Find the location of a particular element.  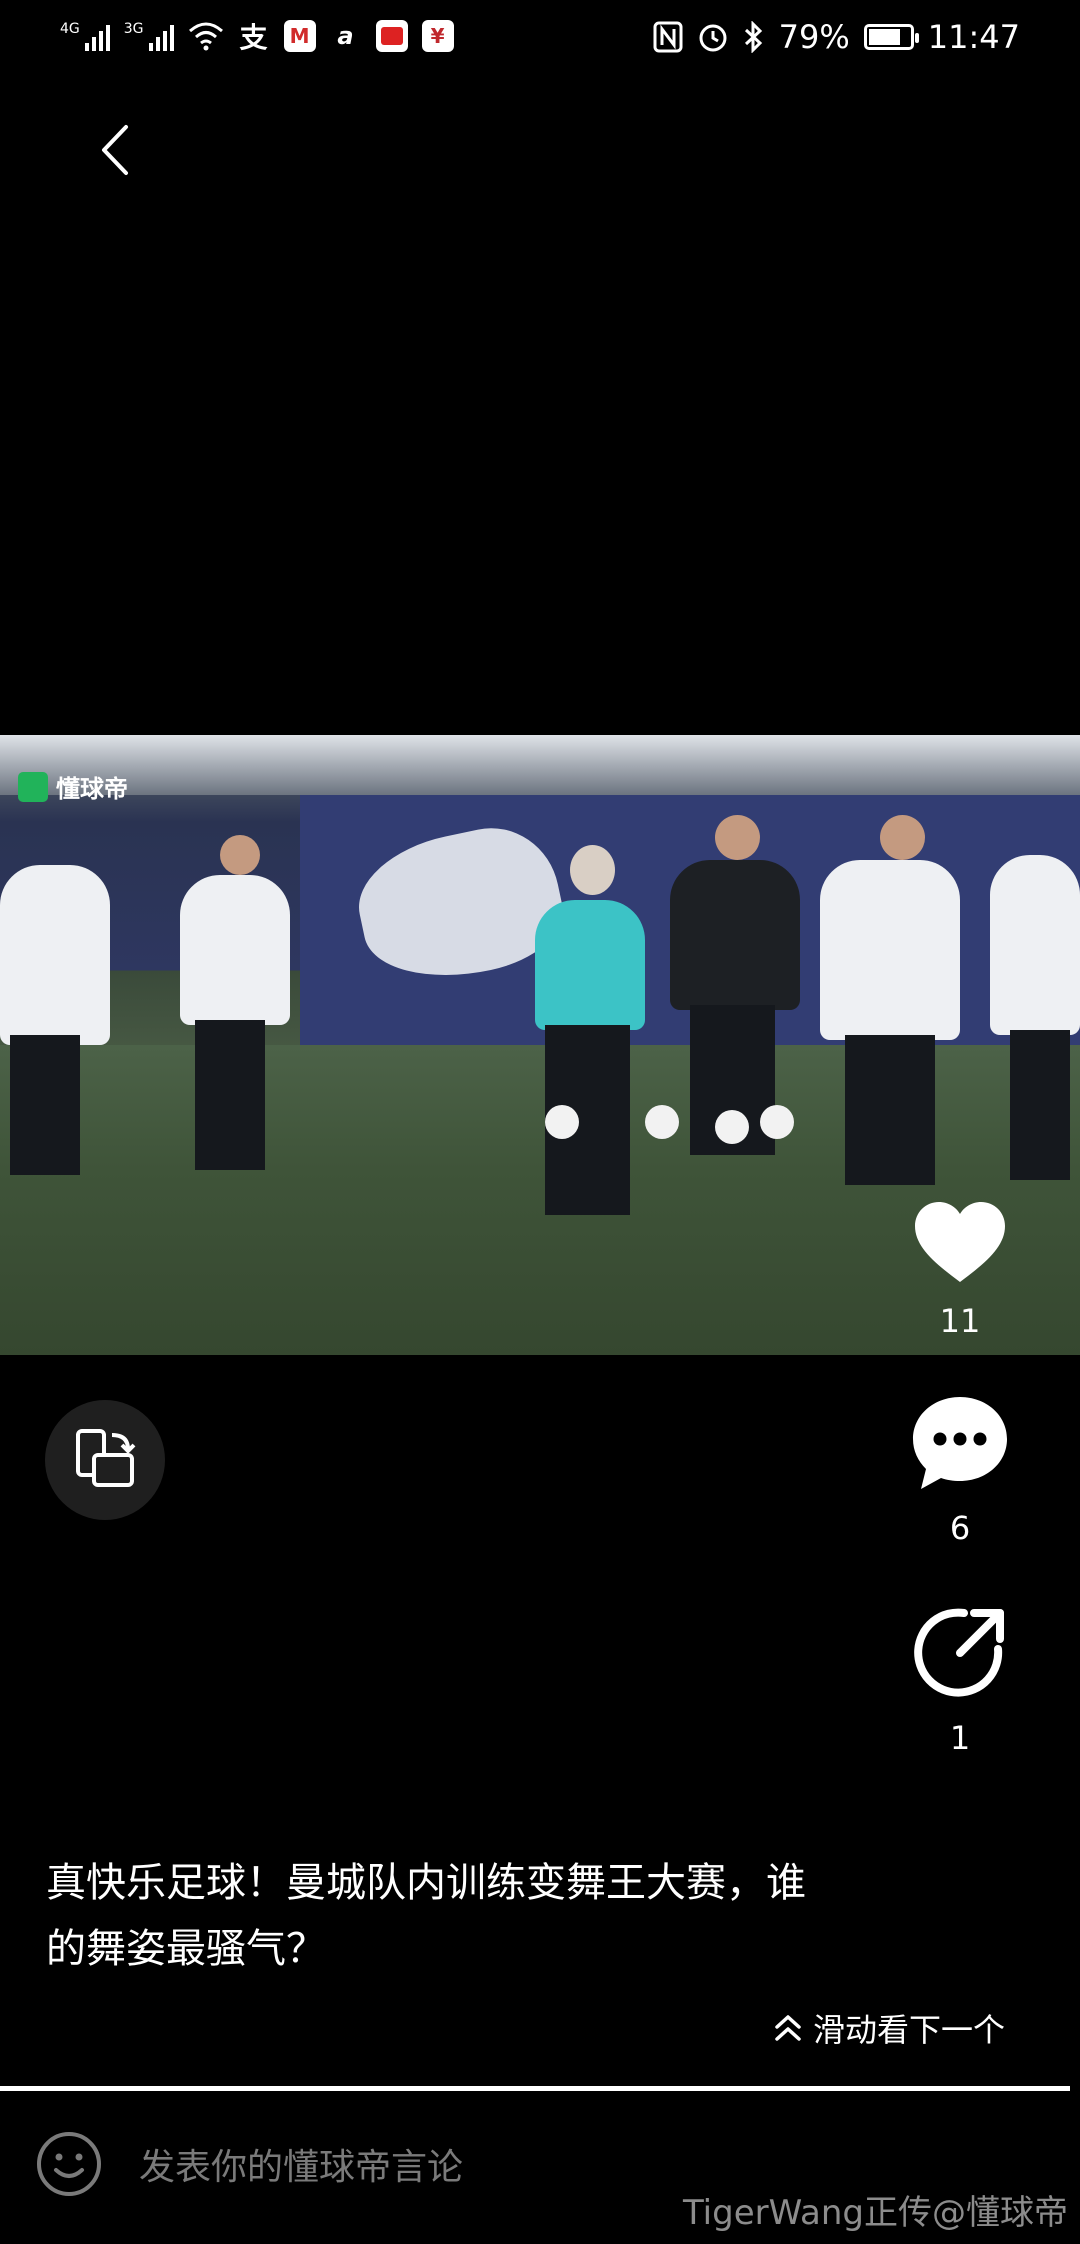

swipe-hint-label: 滑动看下一个 is located at coordinates (908, 2030).